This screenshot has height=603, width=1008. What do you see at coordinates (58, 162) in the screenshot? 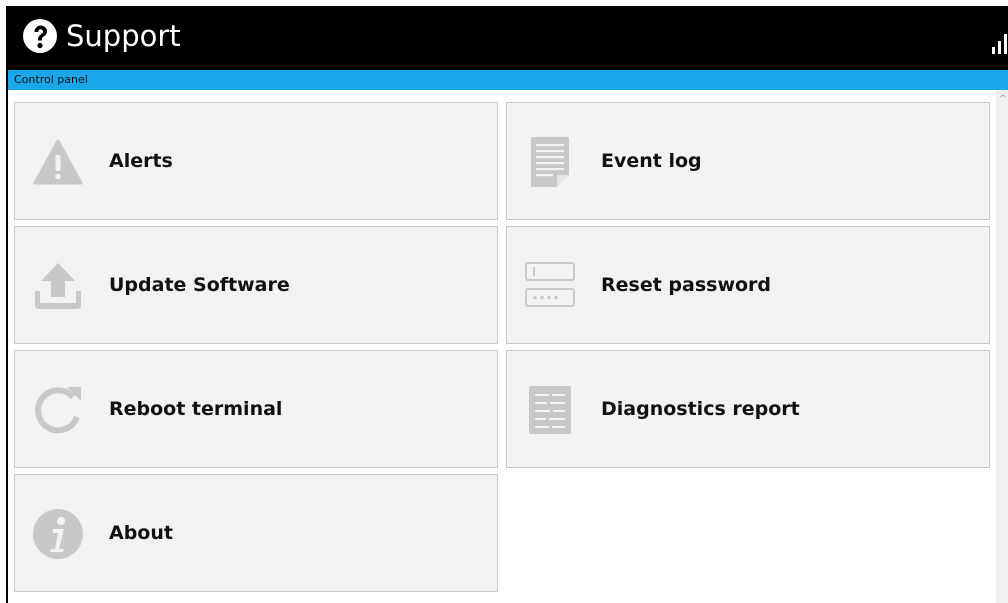
I see `alert-triangle-icon` at bounding box center [58, 162].